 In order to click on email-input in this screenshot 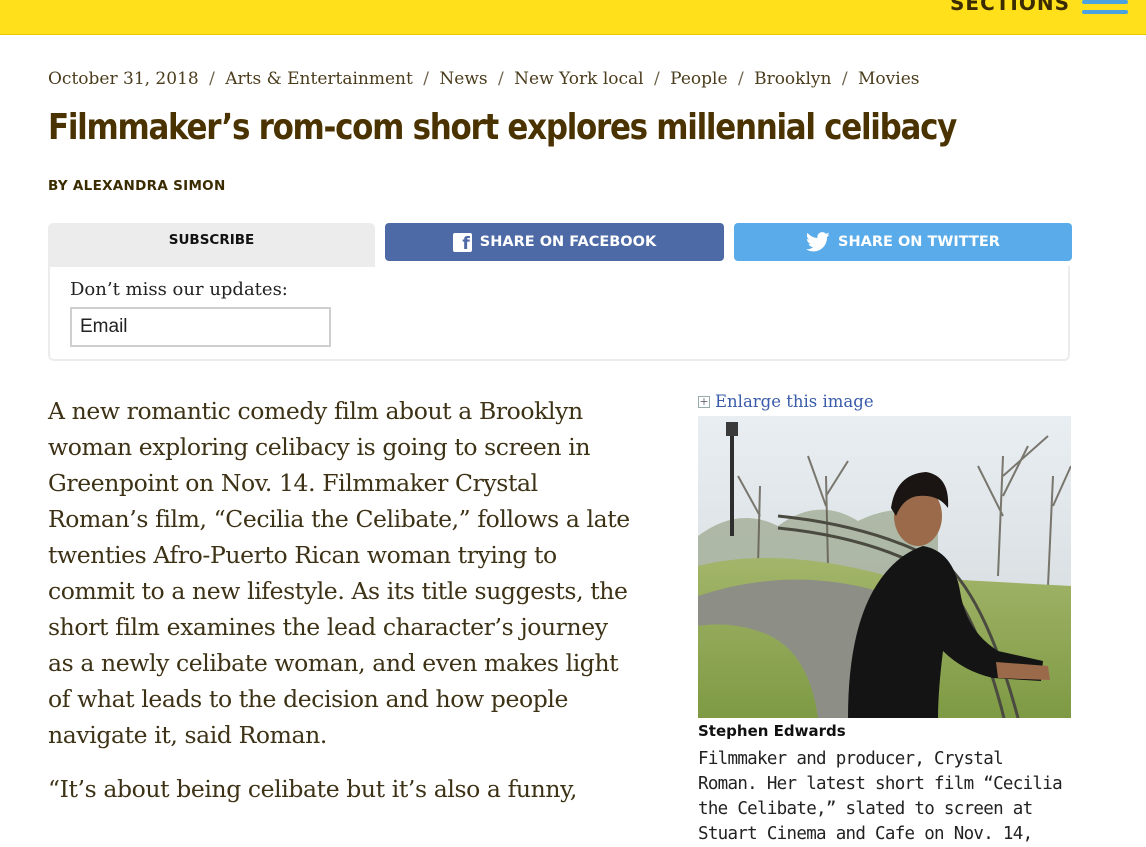, I will do `click(200, 327)`.